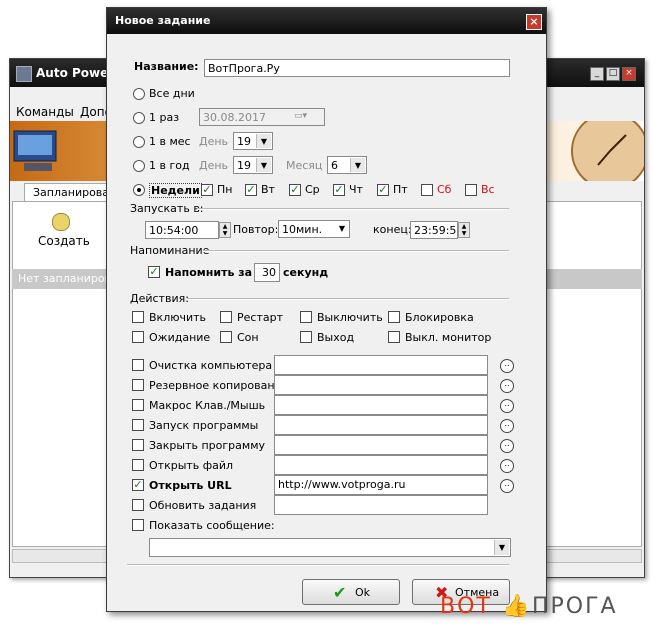 This screenshot has height=640, width=655. Describe the element at coordinates (139, 142) in the screenshot. I see `radio-monthly` at that location.